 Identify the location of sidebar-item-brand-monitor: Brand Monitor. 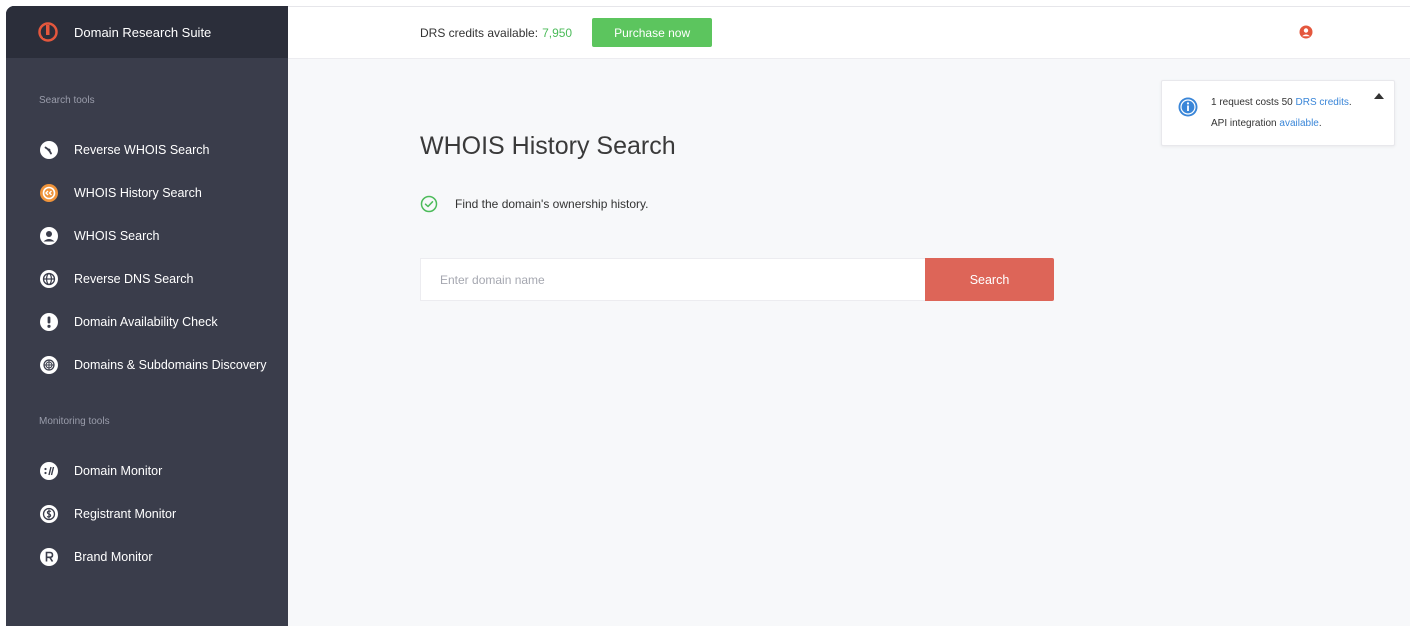
(147, 556).